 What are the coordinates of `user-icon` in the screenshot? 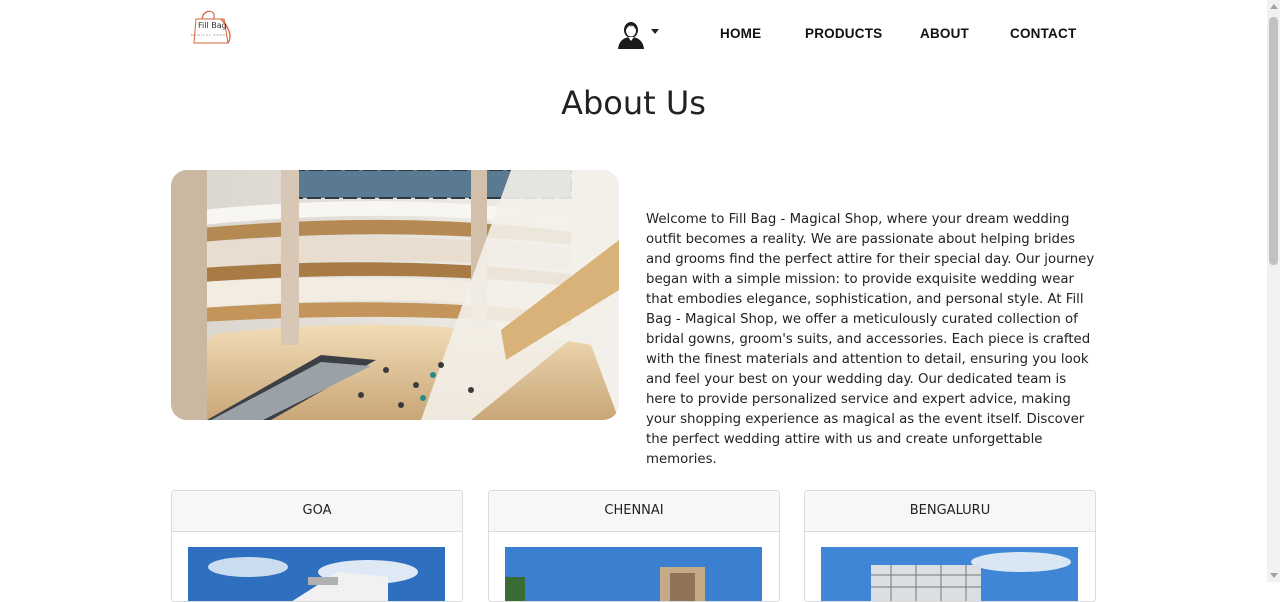 It's located at (631, 35).